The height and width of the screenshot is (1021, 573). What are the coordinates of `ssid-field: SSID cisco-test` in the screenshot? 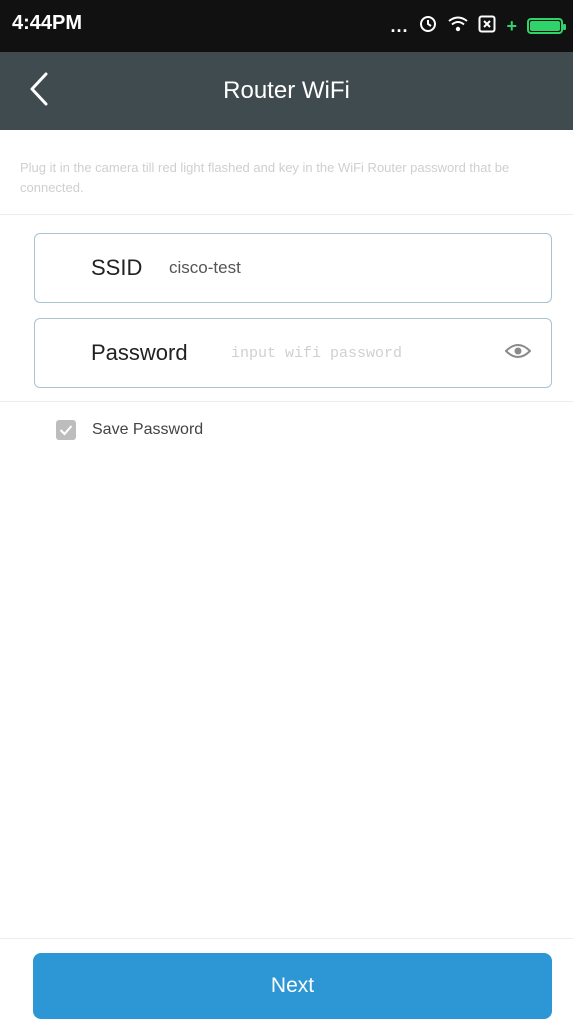 It's located at (293, 268).